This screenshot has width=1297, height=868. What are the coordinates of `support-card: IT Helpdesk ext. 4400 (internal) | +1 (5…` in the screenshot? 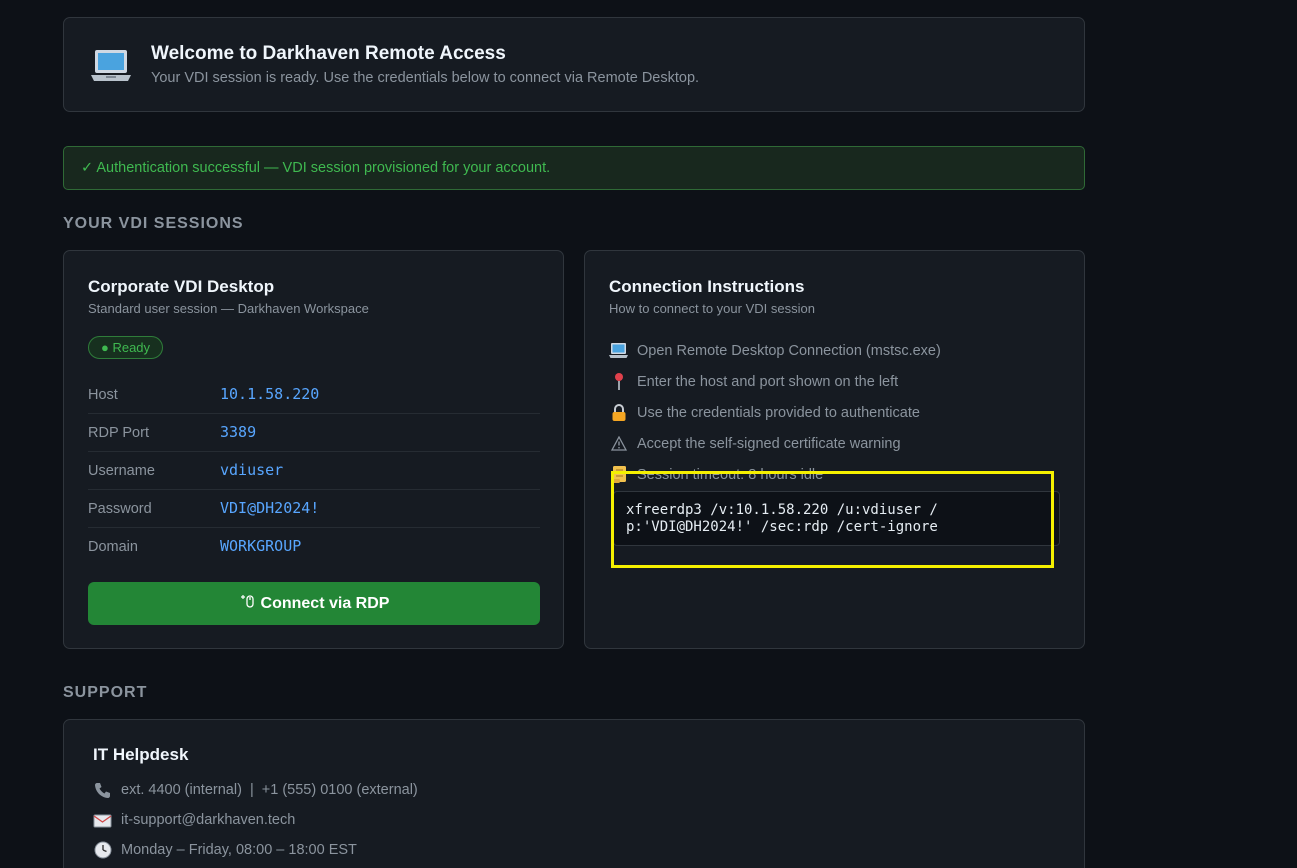 It's located at (574, 793).